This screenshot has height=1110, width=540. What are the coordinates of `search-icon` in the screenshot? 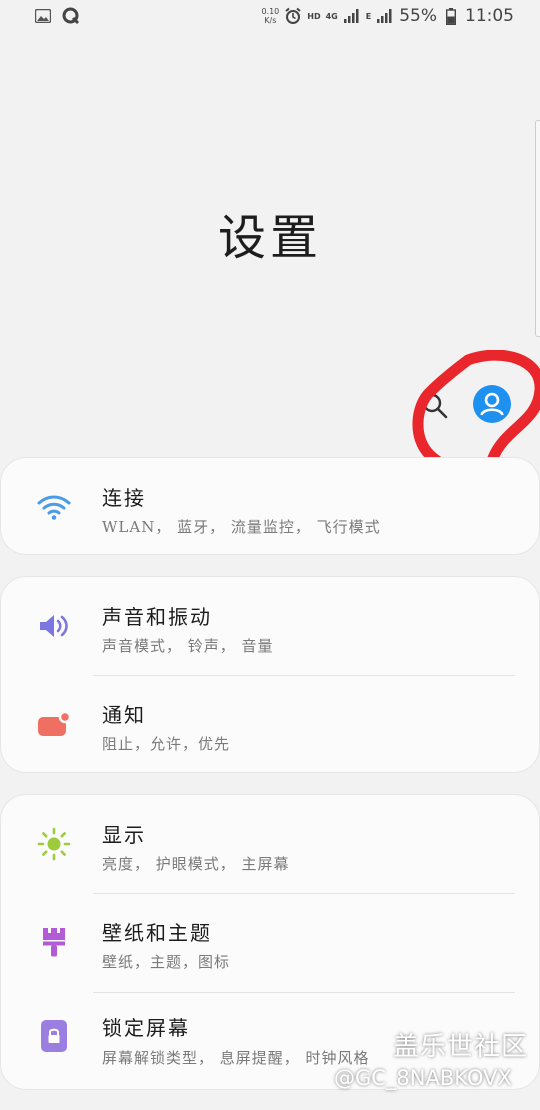 It's located at (435, 406).